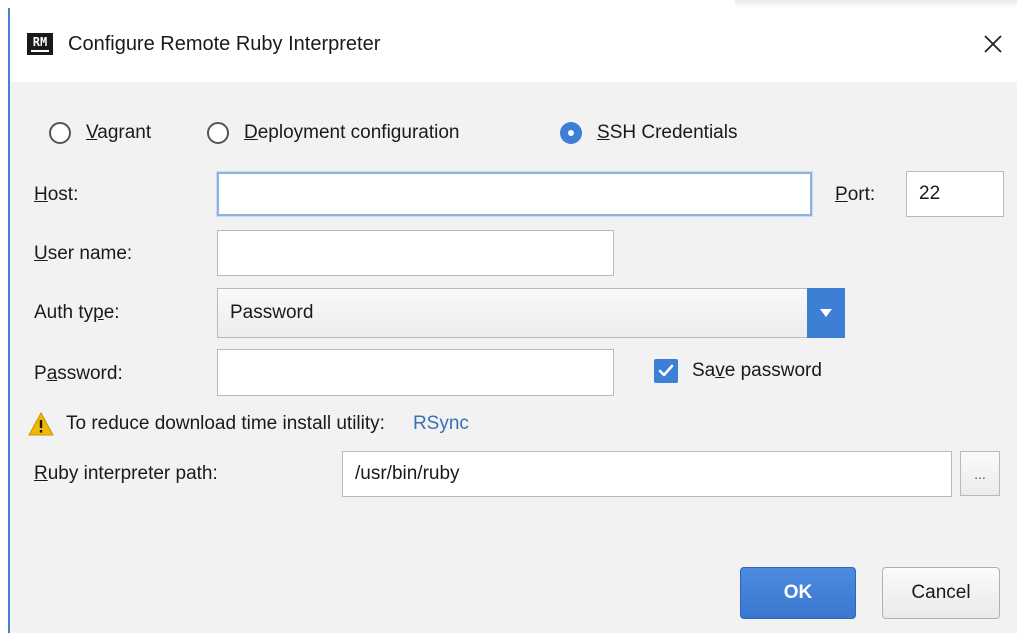 The height and width of the screenshot is (633, 1017). I want to click on auth-type-select: Password, so click(531, 313).